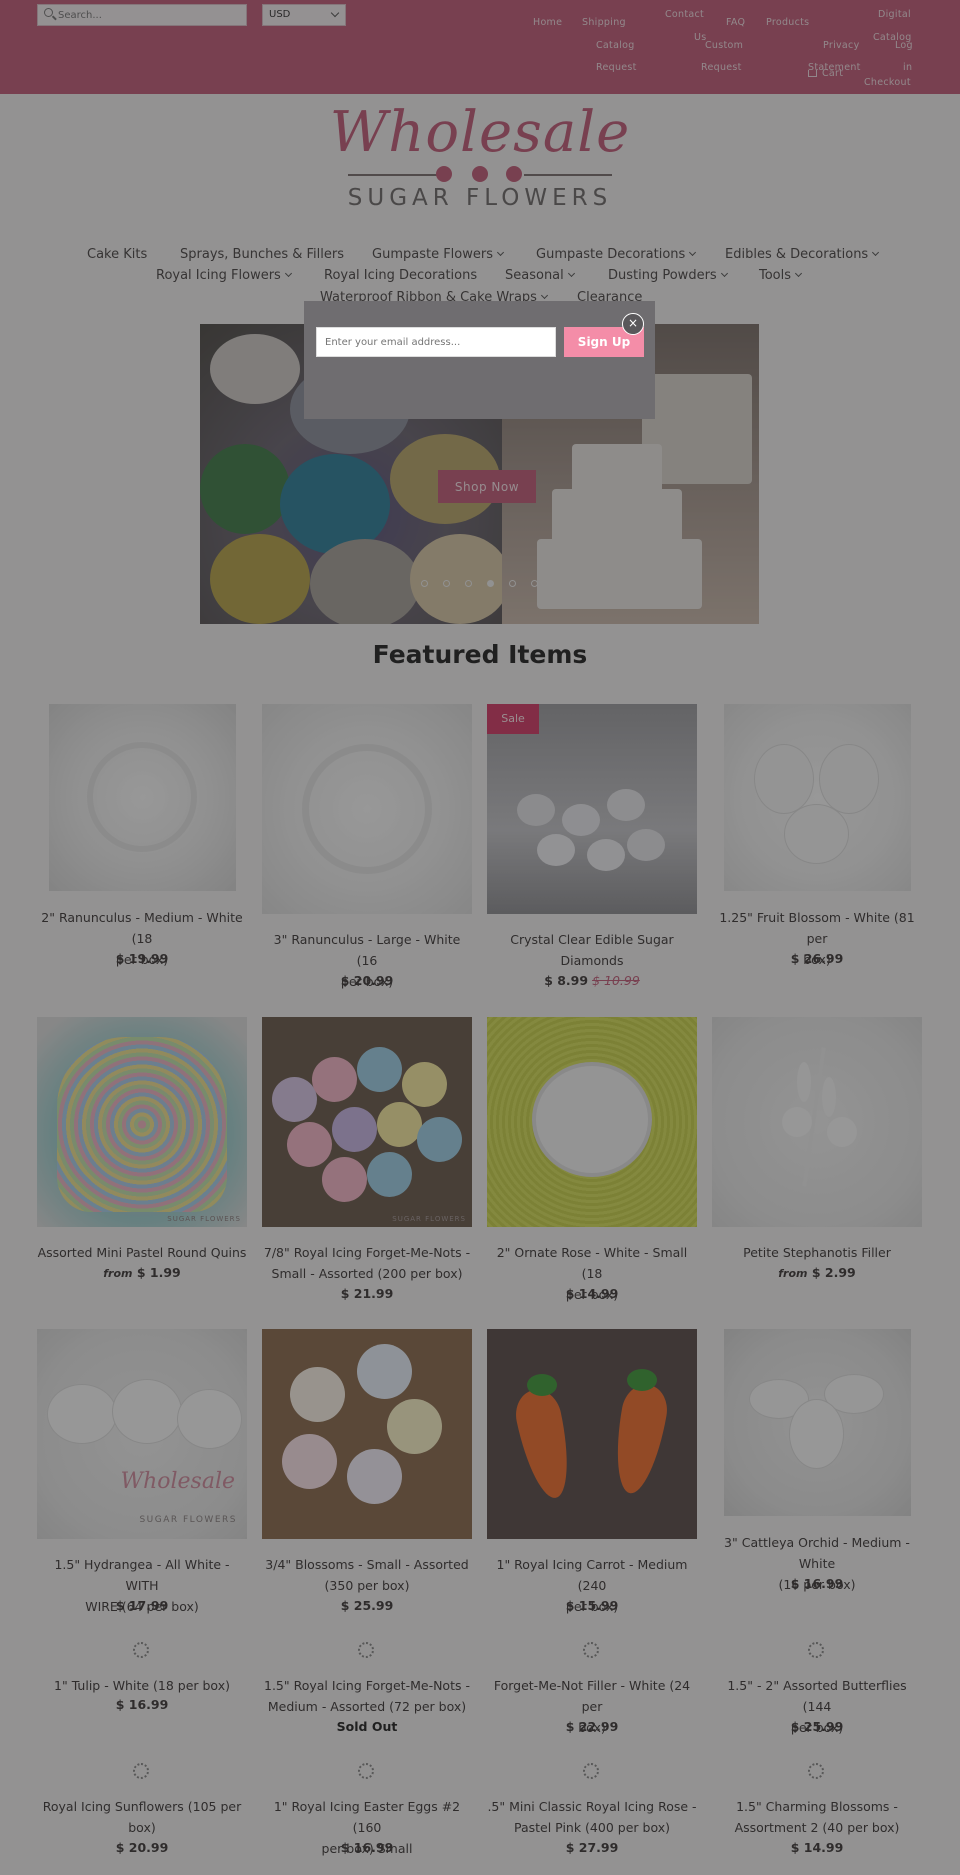 Image resolution: width=960 pixels, height=1875 pixels. I want to click on email-field, so click(436, 342).